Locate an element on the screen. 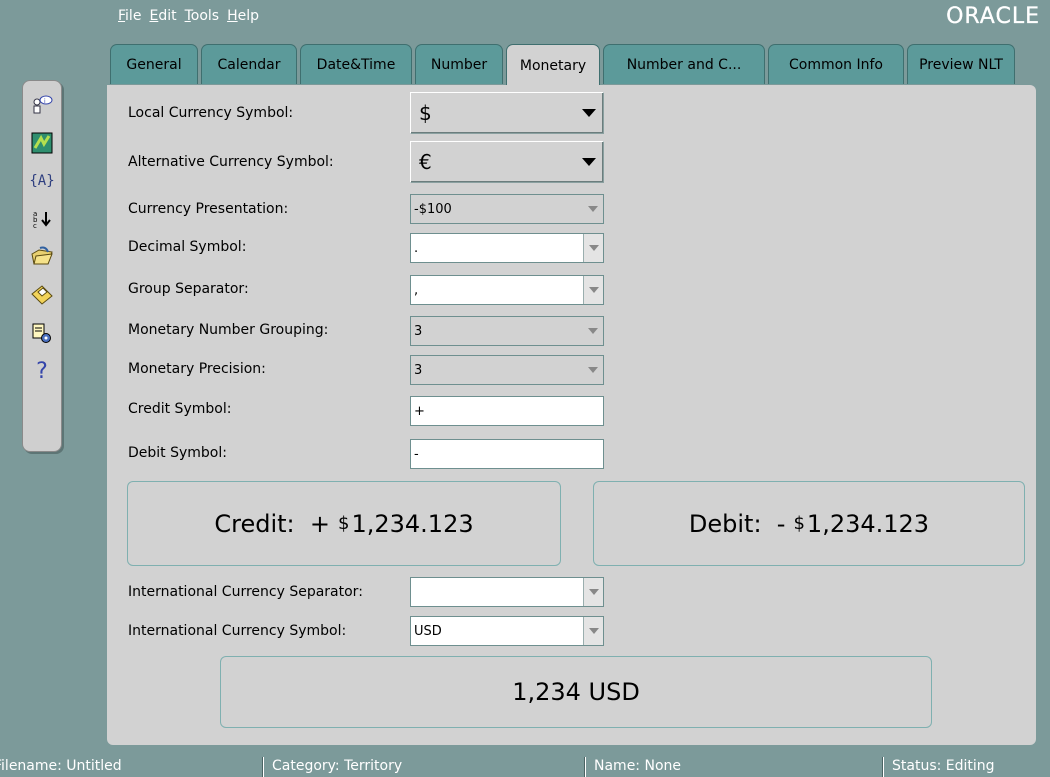  menu-file-mnemonic: F is located at coordinates (122, 16).